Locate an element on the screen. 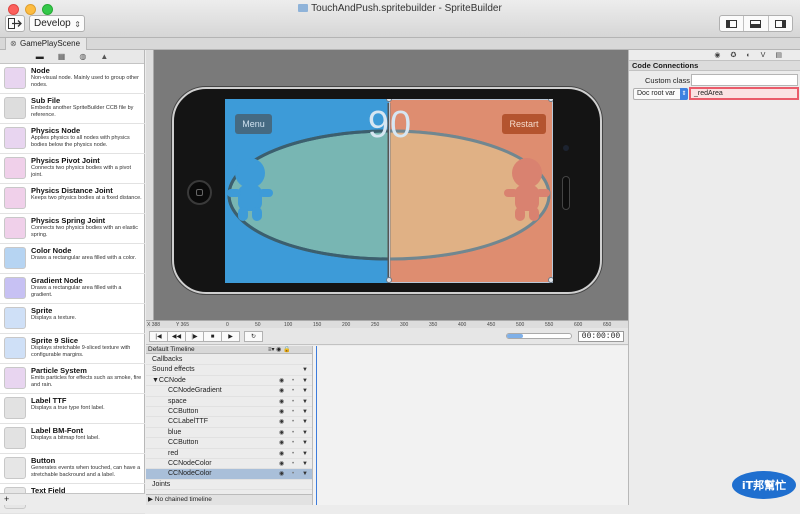  library-item: Sprite Displays a texture. is located at coordinates (72, 319).